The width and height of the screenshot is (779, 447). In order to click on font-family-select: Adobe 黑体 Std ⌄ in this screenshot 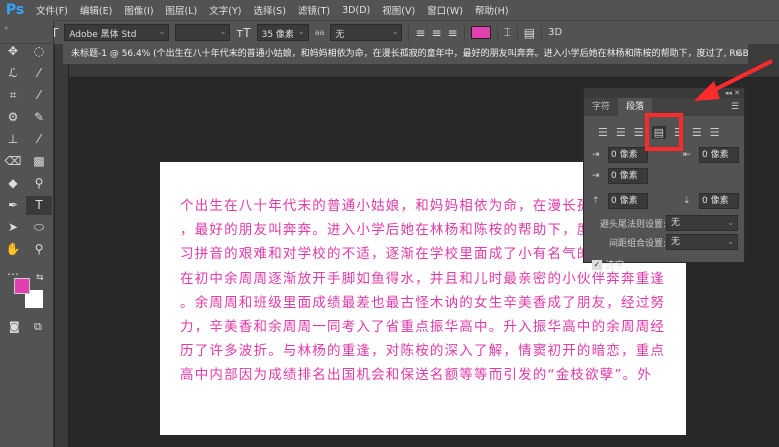, I will do `click(117, 32)`.